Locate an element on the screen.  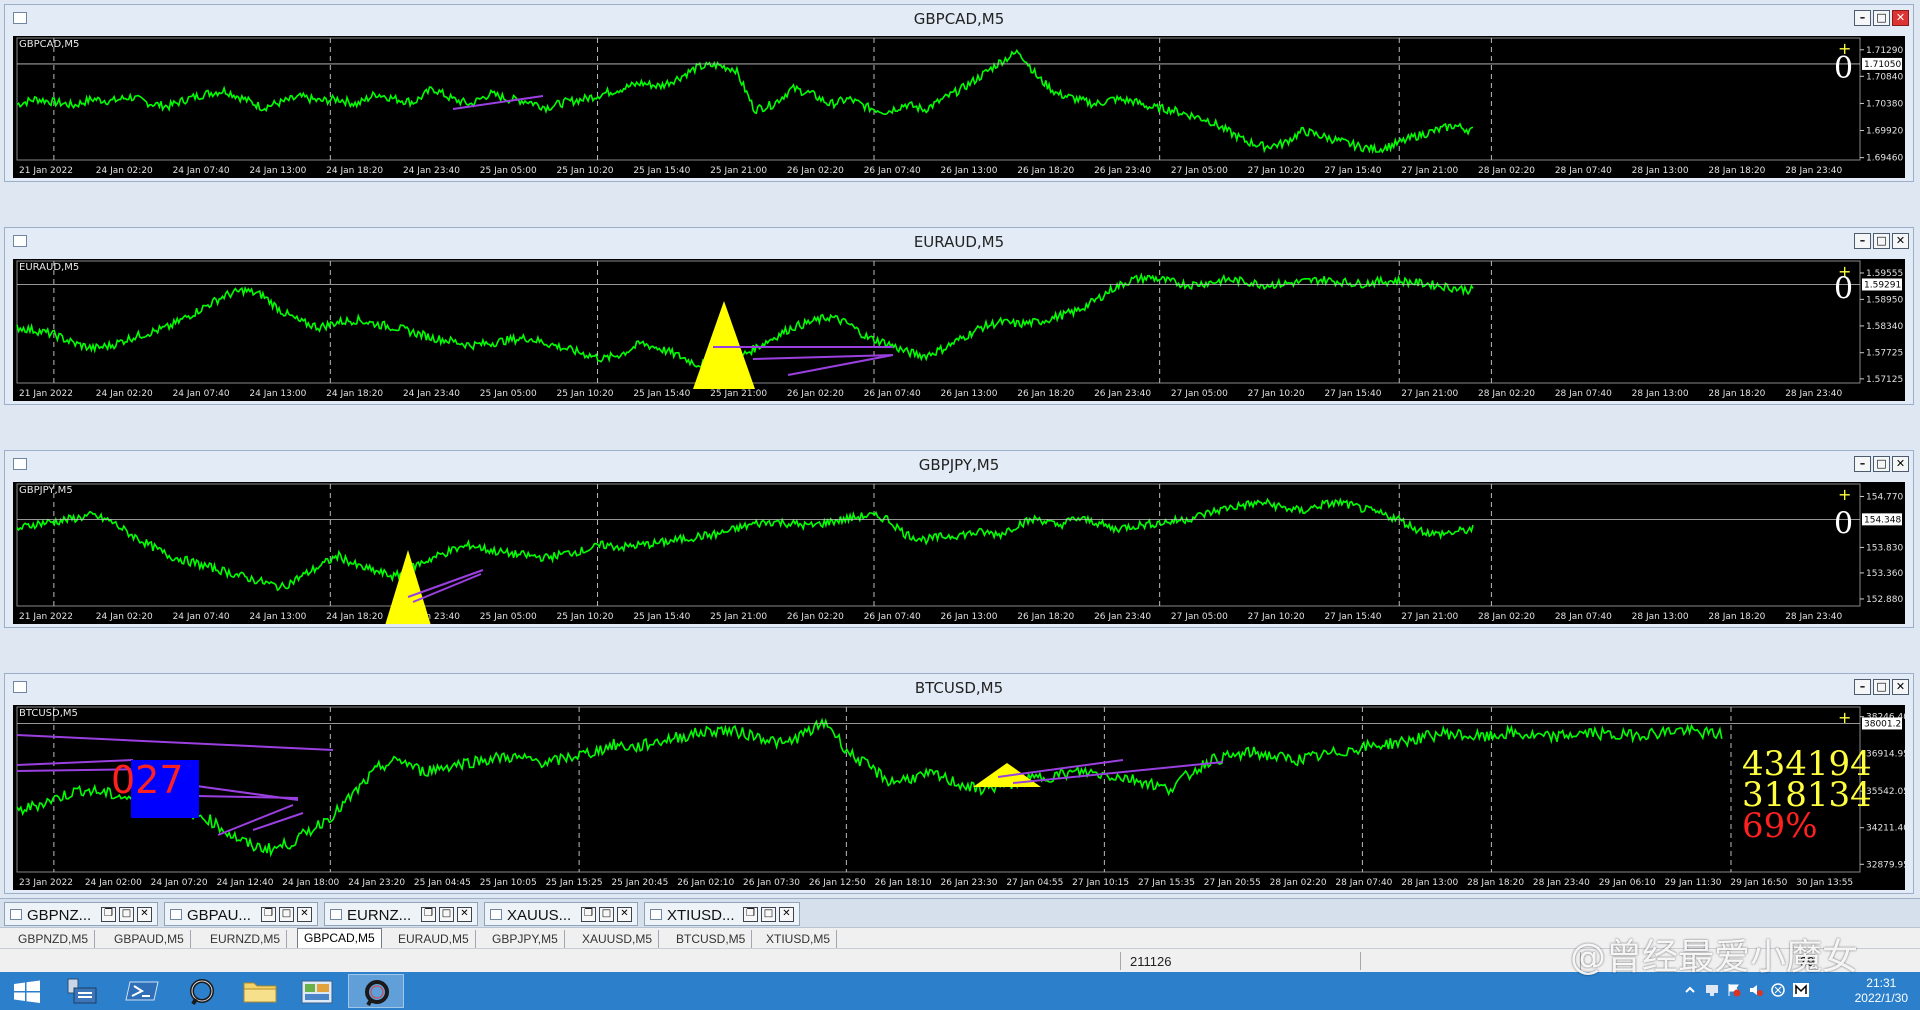
window-title-bar: BTCUSD,M5 – □ ✕ is located at coordinates (959, 687).